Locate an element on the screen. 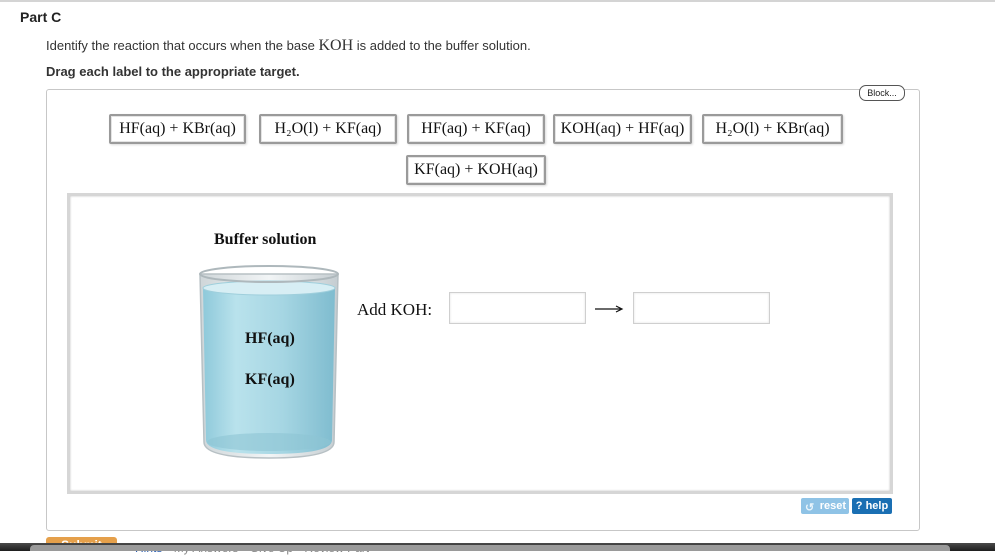 The height and width of the screenshot is (555, 995). instruction-after: is added to the buffer solution. is located at coordinates (442, 45).